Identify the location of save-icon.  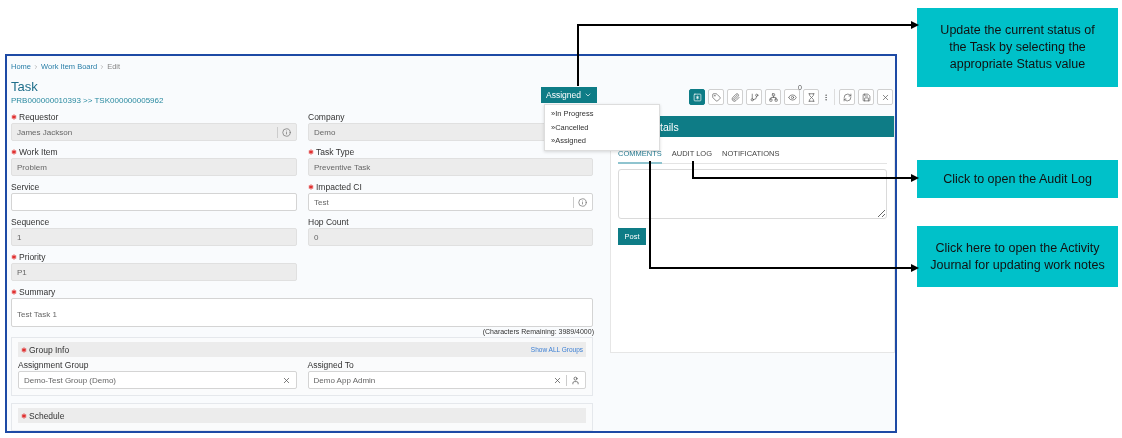
(866, 97).